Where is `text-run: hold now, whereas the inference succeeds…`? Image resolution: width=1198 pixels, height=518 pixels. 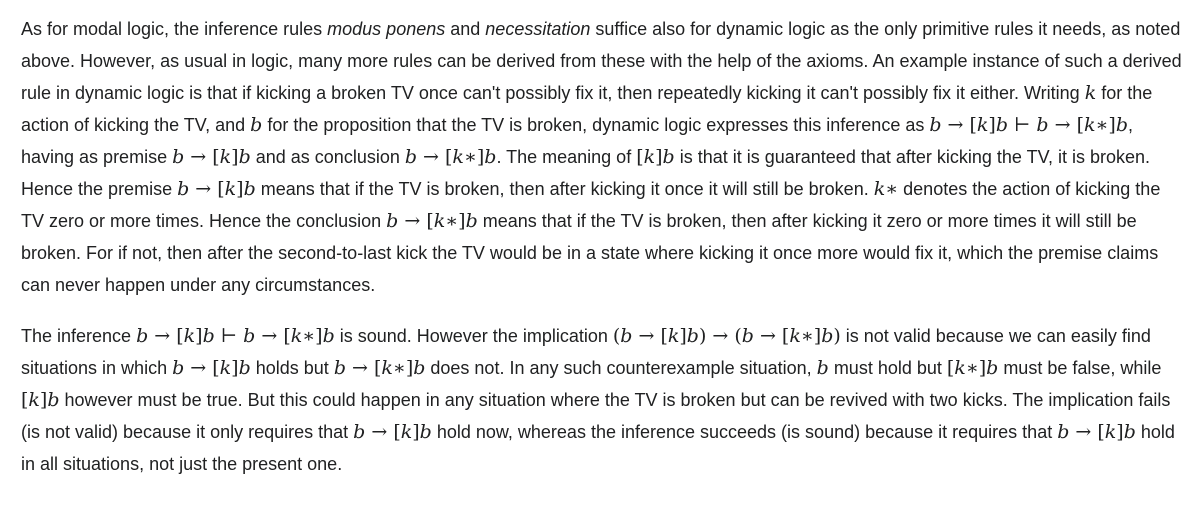 text-run: hold now, whereas the inference succeeds… is located at coordinates (744, 432).